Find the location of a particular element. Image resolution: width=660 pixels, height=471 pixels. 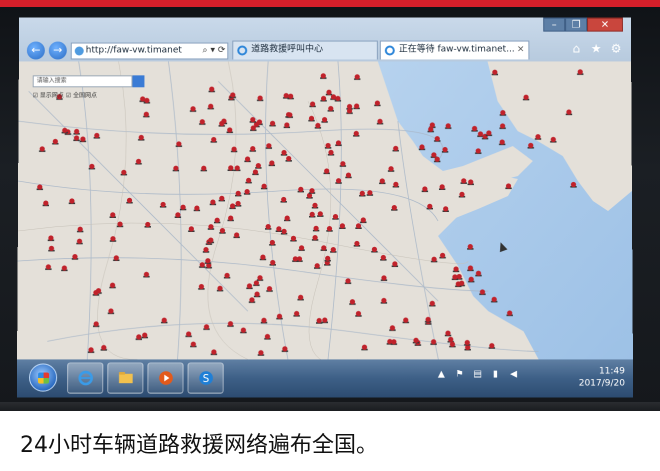

gear-icon: ⚙ is located at coordinates (616, 49).